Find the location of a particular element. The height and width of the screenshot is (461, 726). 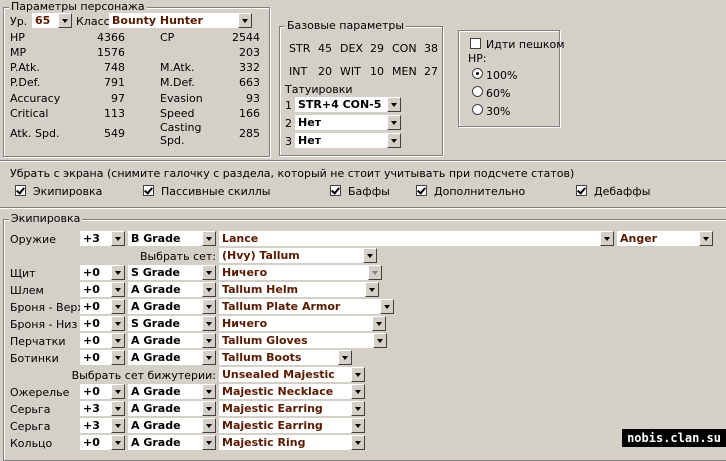

tattoo-select-2: Нет is located at coordinates (348, 122).